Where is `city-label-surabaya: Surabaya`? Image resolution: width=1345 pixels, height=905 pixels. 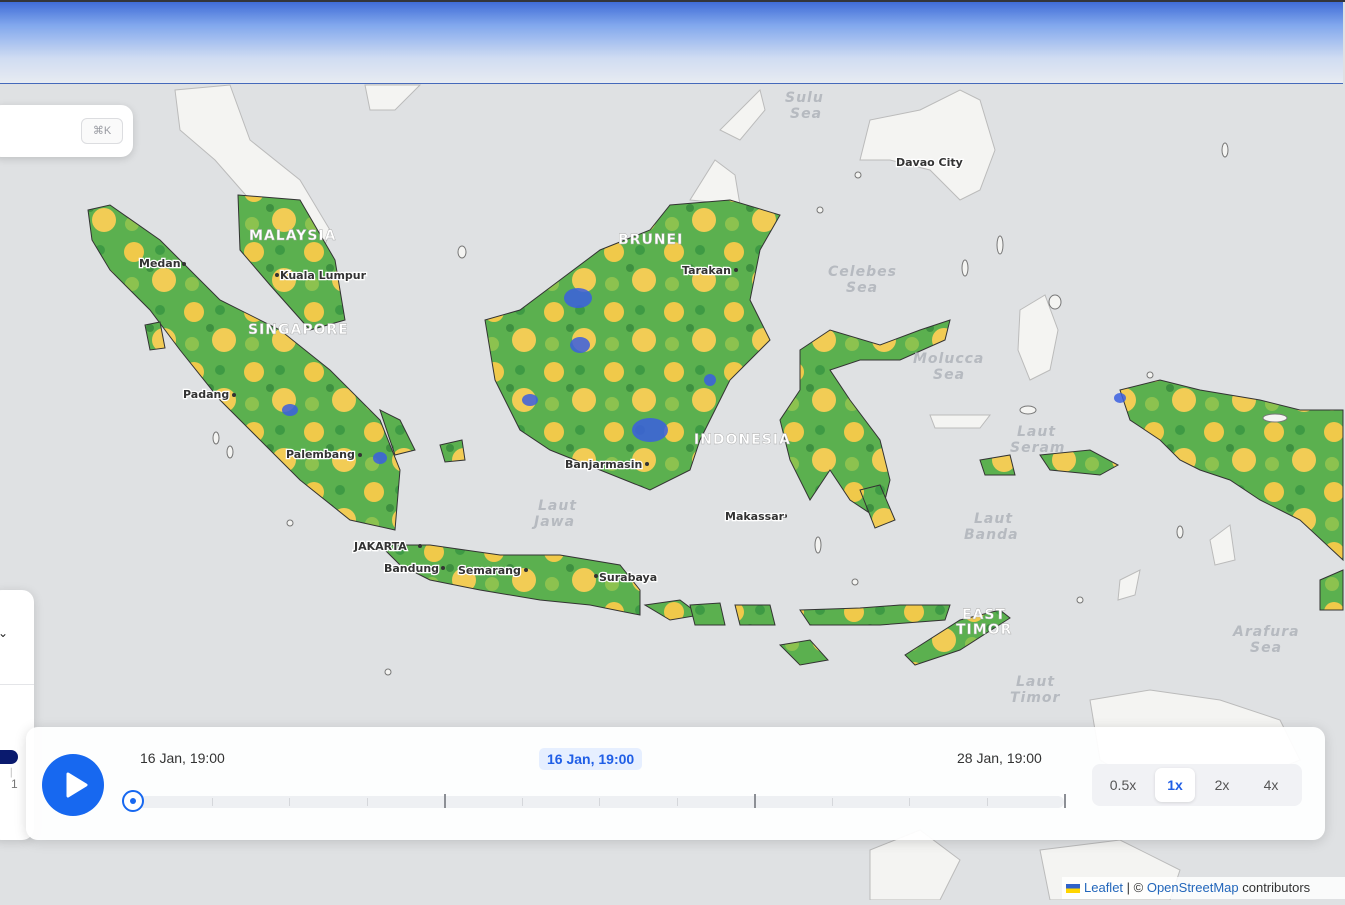
city-label-surabaya: Surabaya is located at coordinates (628, 577).